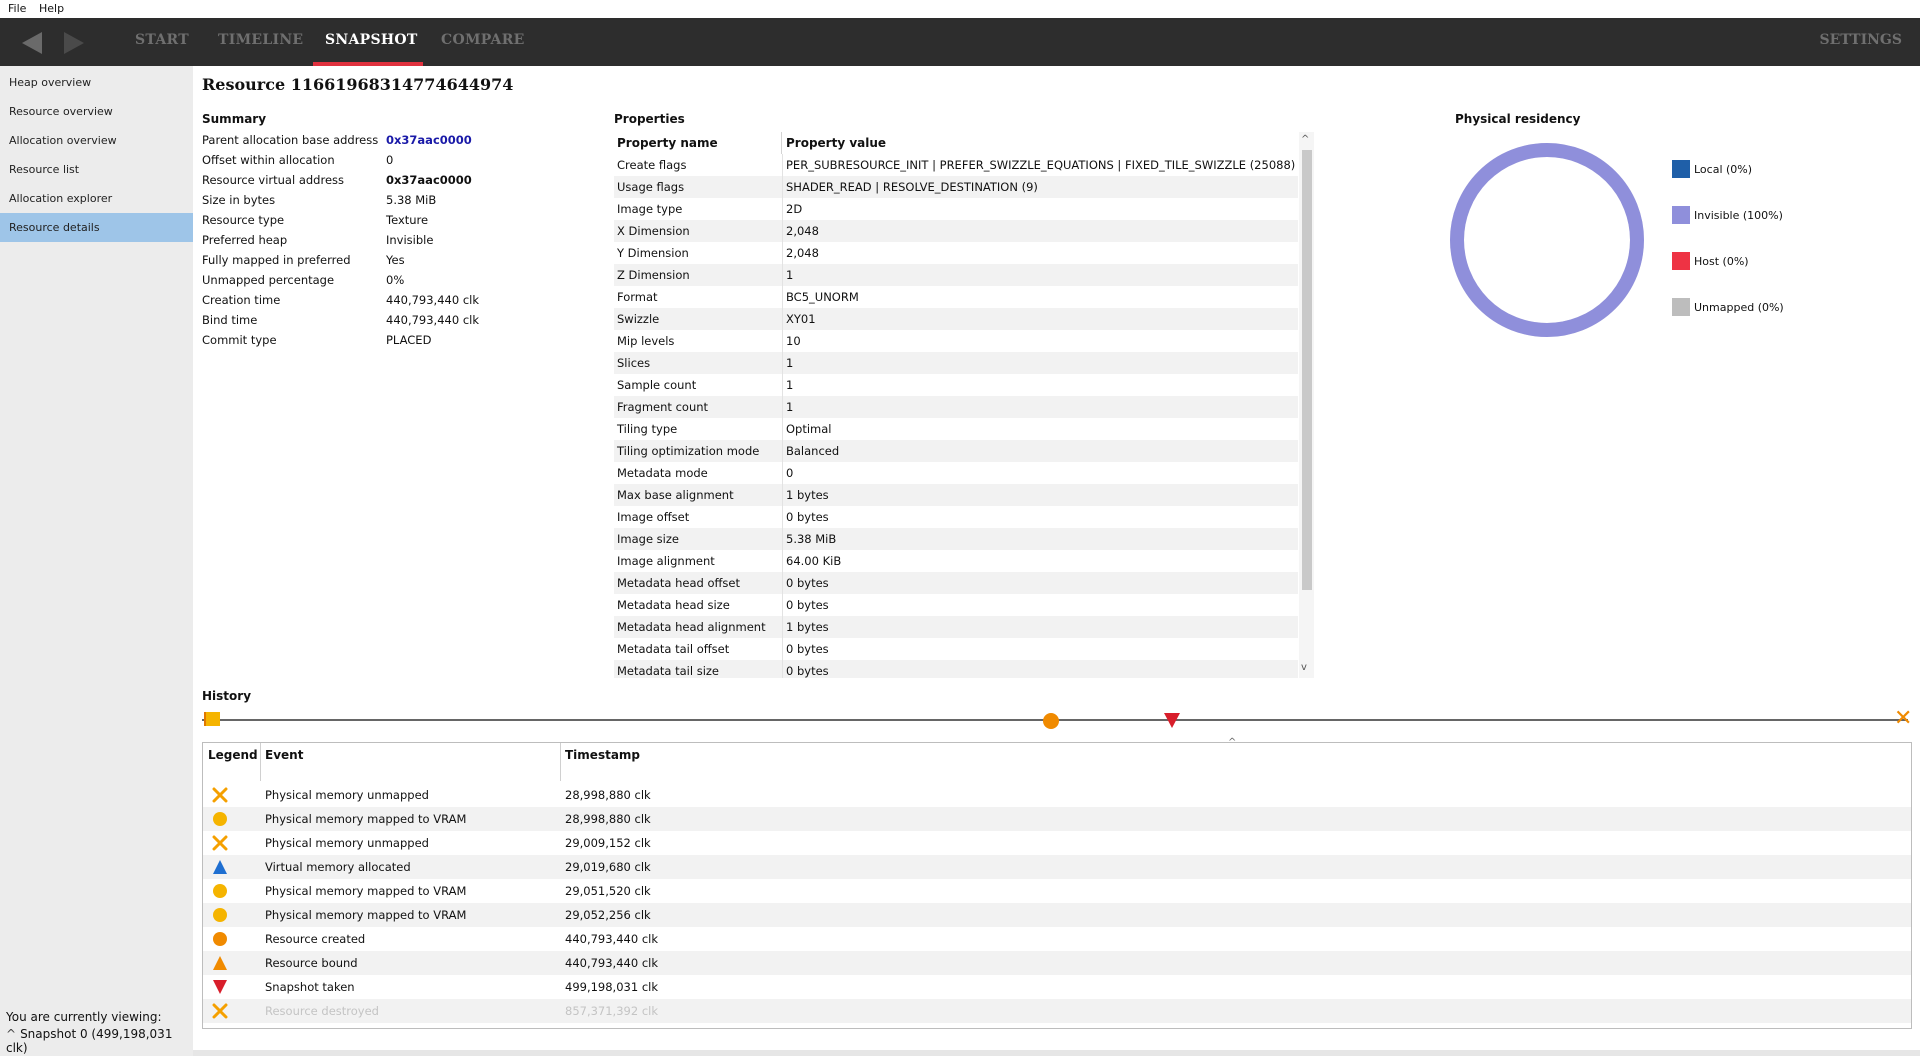 The width and height of the screenshot is (1920, 1056). What do you see at coordinates (387, 260) in the screenshot?
I see `summary-row: Fully mapped in preferred Yes` at bounding box center [387, 260].